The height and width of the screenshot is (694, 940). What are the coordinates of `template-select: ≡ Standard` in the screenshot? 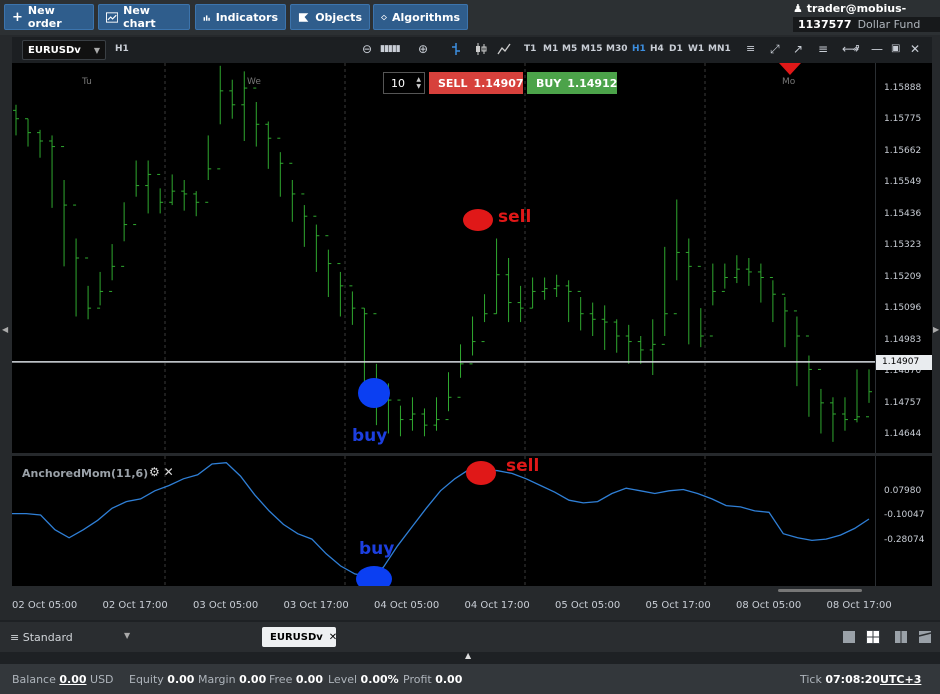 It's located at (41, 637).